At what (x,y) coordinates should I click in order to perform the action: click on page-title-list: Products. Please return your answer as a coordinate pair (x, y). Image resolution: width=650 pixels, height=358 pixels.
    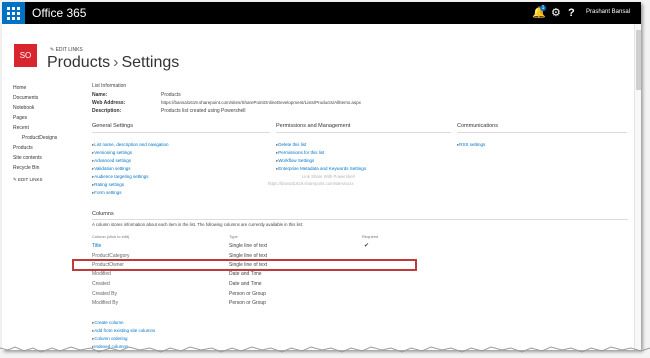
    Looking at the image, I should click on (78, 62).